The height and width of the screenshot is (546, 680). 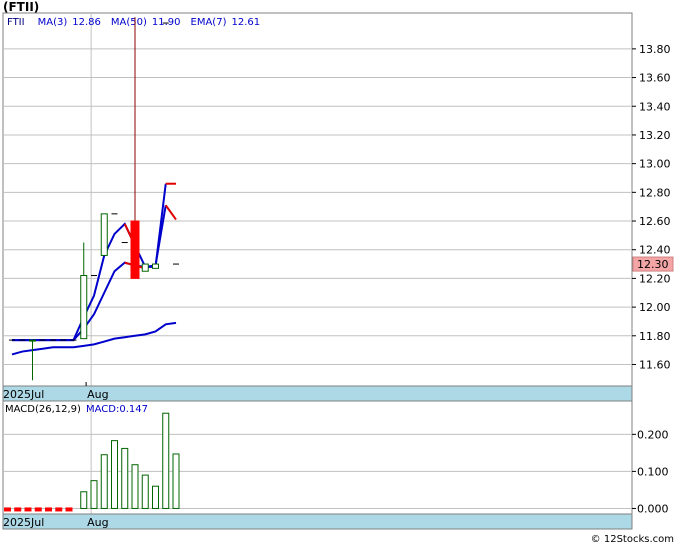 What do you see at coordinates (655, 106) in the screenshot?
I see `price-tick-label: 13.40` at bounding box center [655, 106].